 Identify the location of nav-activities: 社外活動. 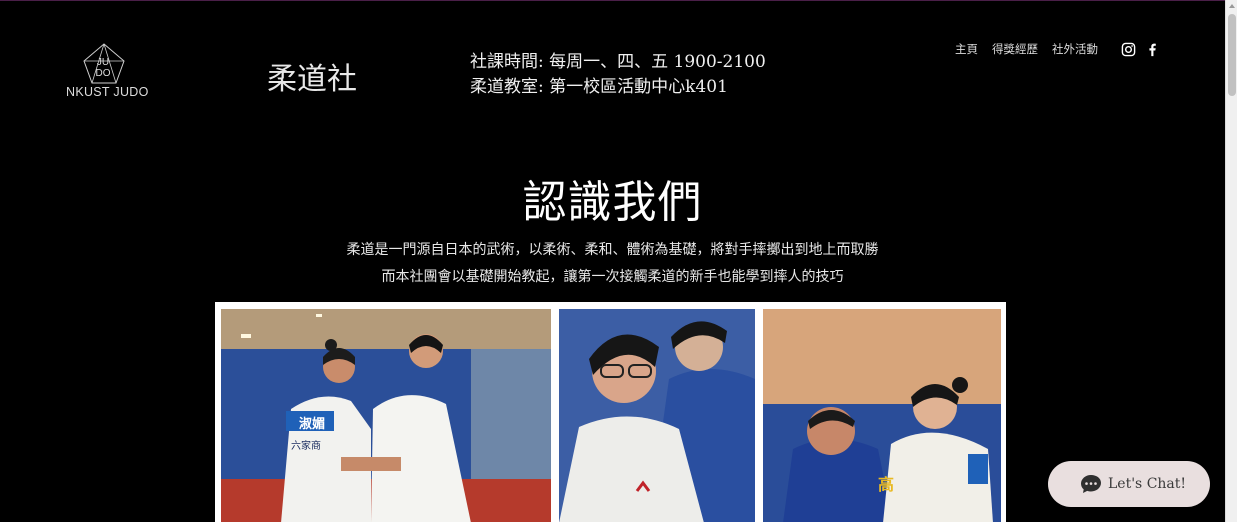
(1075, 49).